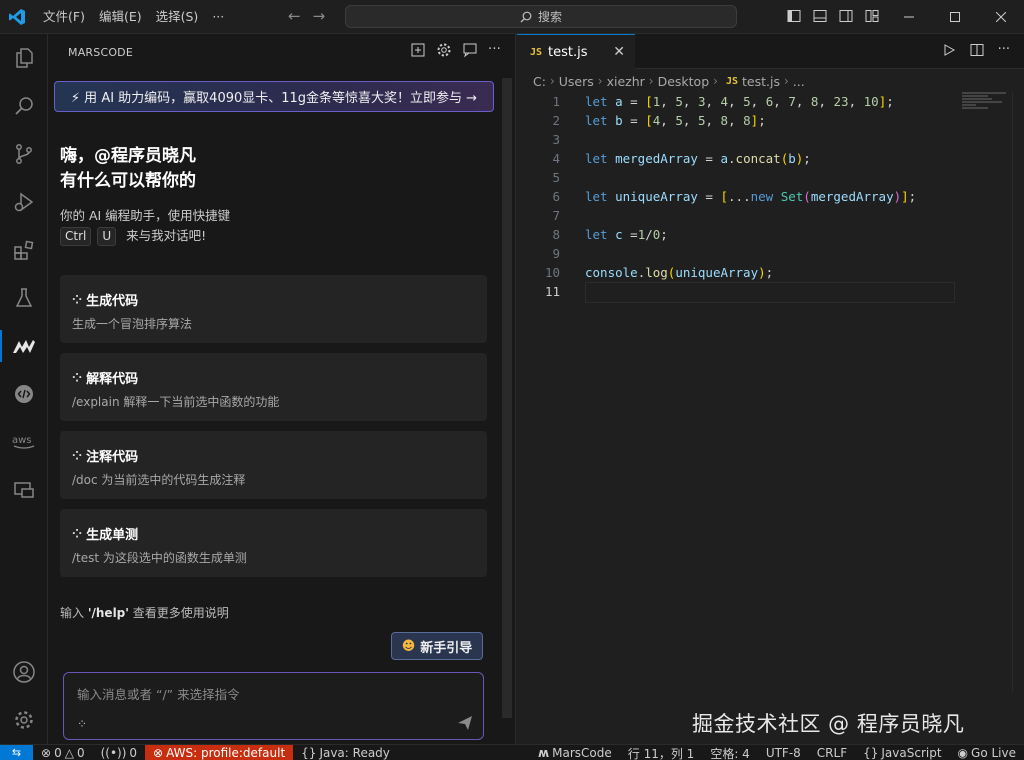 The image size is (1024, 760). What do you see at coordinates (1004, 50) in the screenshot?
I see `more-editor-actions-icon: ···` at bounding box center [1004, 50].